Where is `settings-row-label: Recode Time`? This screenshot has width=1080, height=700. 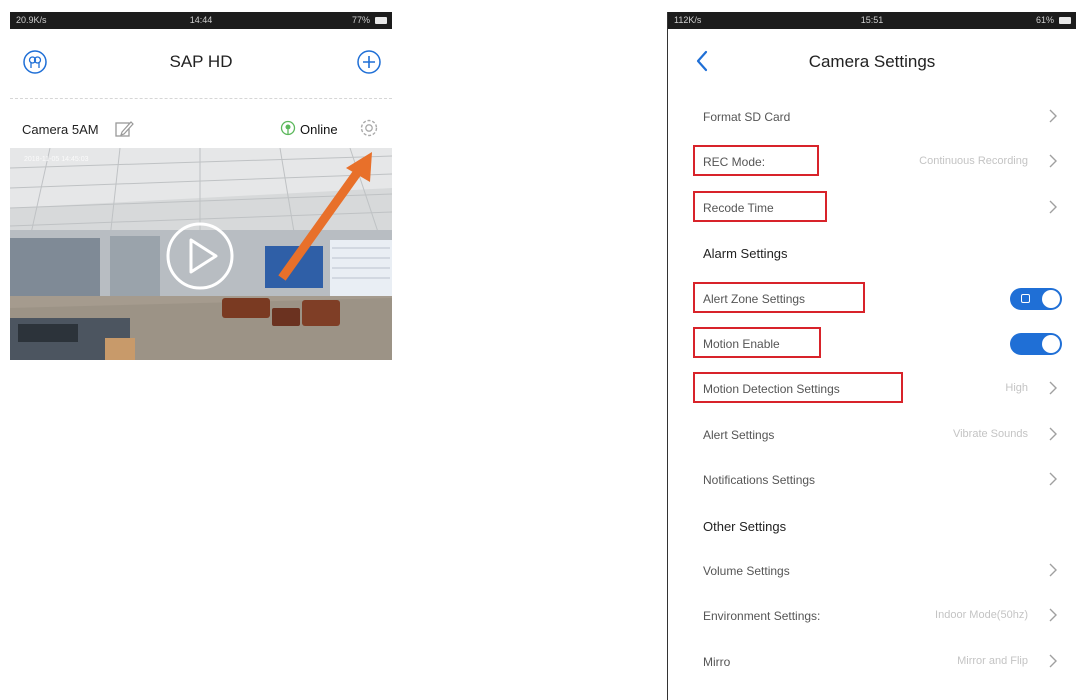 settings-row-label: Recode Time is located at coordinates (738, 207).